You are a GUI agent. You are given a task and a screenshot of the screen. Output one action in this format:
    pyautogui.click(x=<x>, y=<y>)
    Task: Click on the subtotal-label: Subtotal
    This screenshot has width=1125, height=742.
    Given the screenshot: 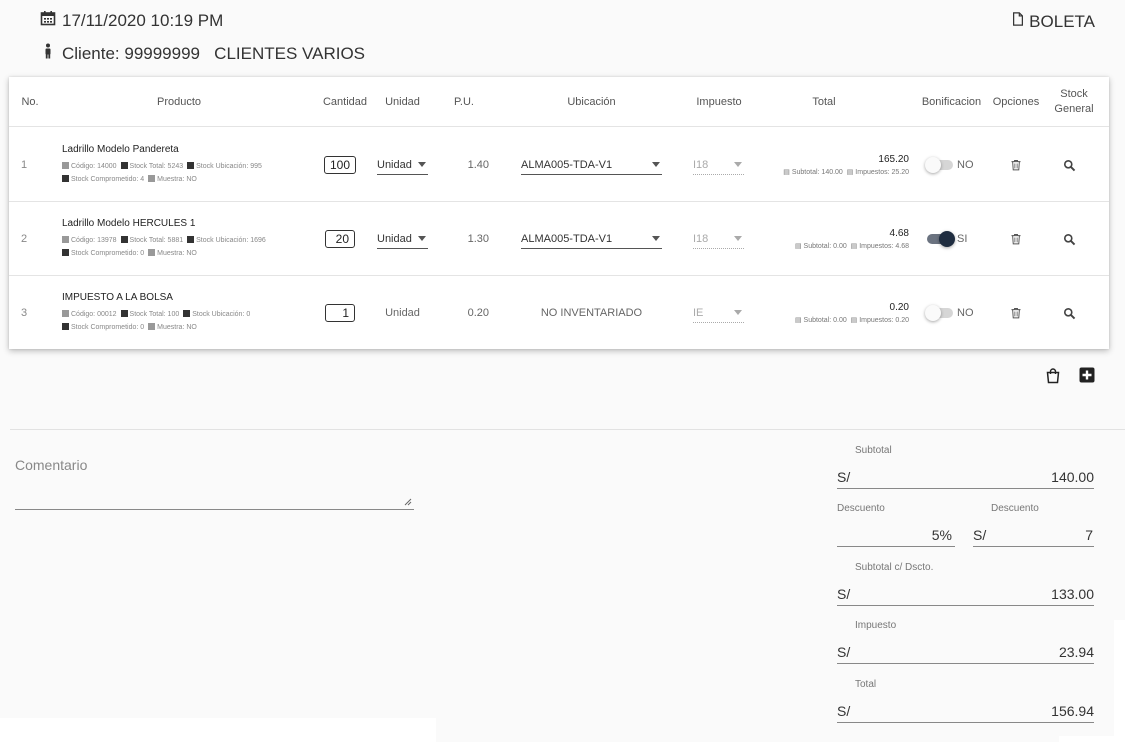 What is the action you would take?
    pyautogui.click(x=873, y=450)
    